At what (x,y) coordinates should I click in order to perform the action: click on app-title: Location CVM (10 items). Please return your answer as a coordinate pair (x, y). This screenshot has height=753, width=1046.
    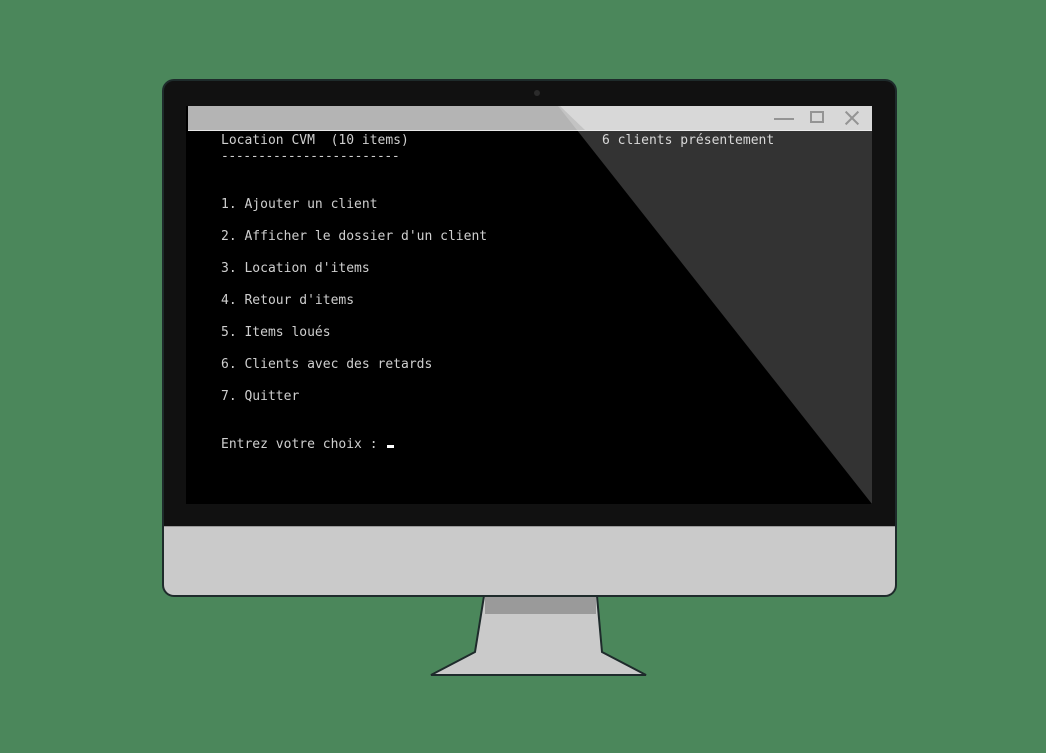
    Looking at the image, I should click on (315, 140).